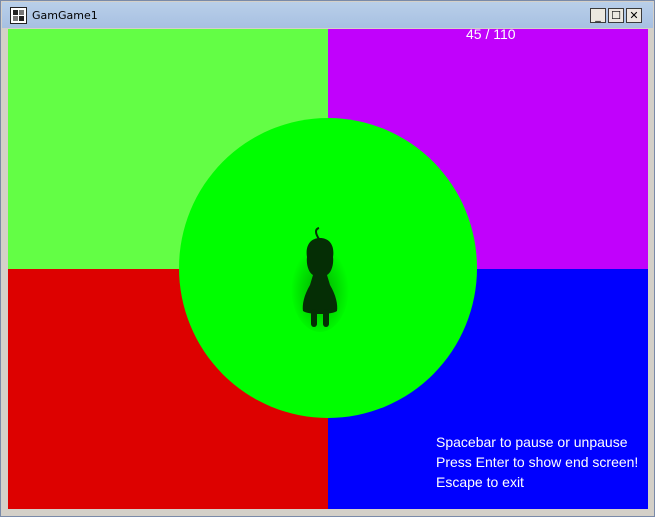 Image resolution: width=655 pixels, height=517 pixels. Describe the element at coordinates (532, 442) in the screenshot. I see `hint-pause: Spacebar to pause or unpause` at that location.